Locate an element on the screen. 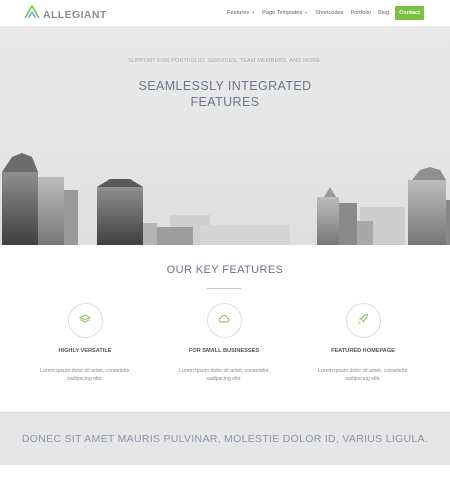 The width and height of the screenshot is (450, 480). layers-icon is located at coordinates (85, 321).